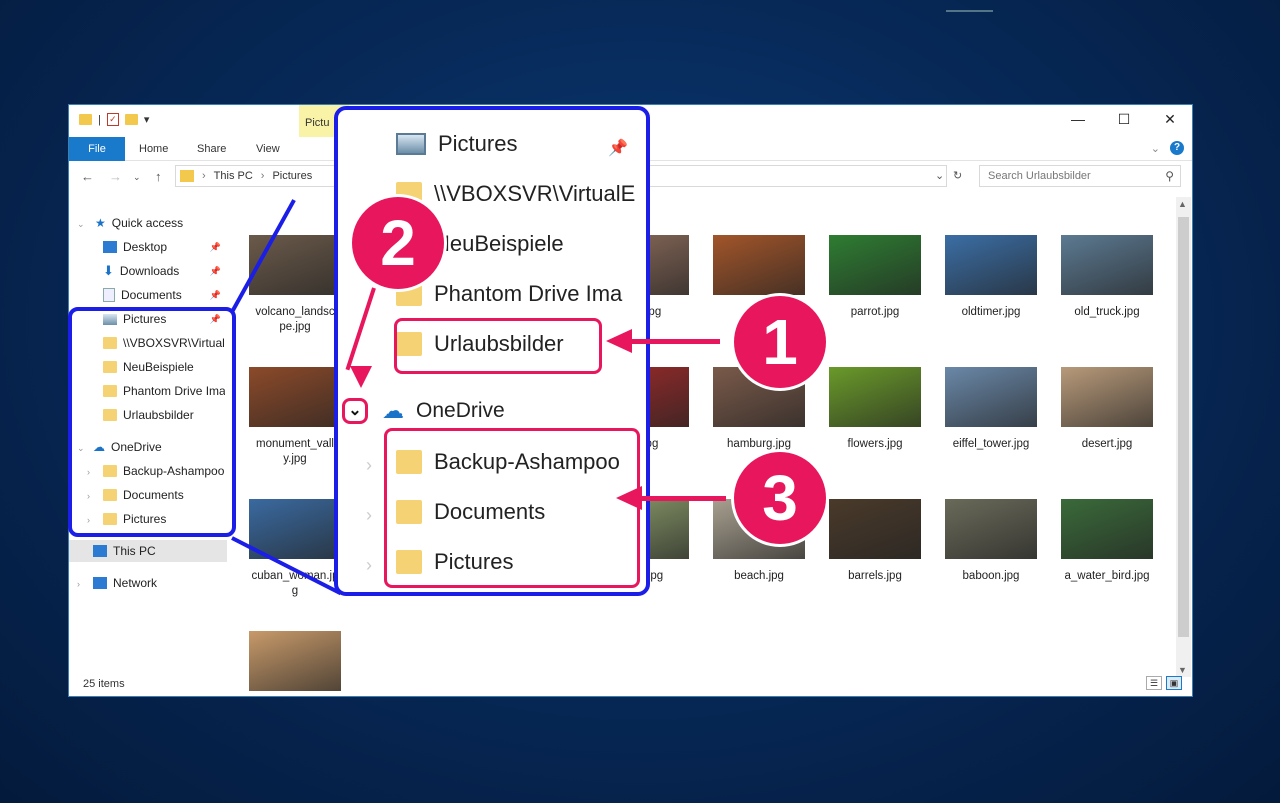 The image size is (1280, 803). Describe the element at coordinates (115, 176) in the screenshot. I see `forward-icon: →` at that location.